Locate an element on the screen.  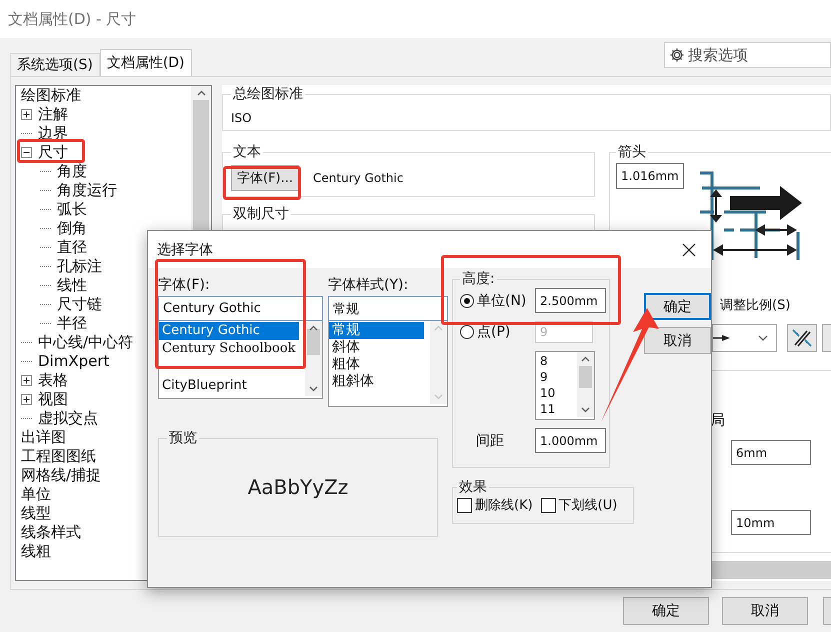
tree-item: 角度运行 is located at coordinates (87, 190).